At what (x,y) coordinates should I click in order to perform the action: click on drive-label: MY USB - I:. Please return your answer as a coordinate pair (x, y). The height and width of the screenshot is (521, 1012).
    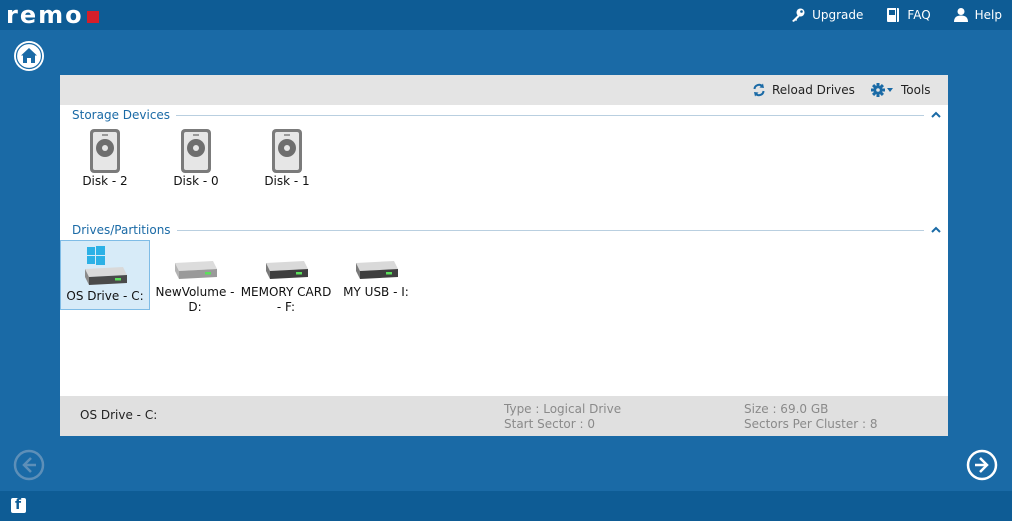
    Looking at the image, I should click on (376, 292).